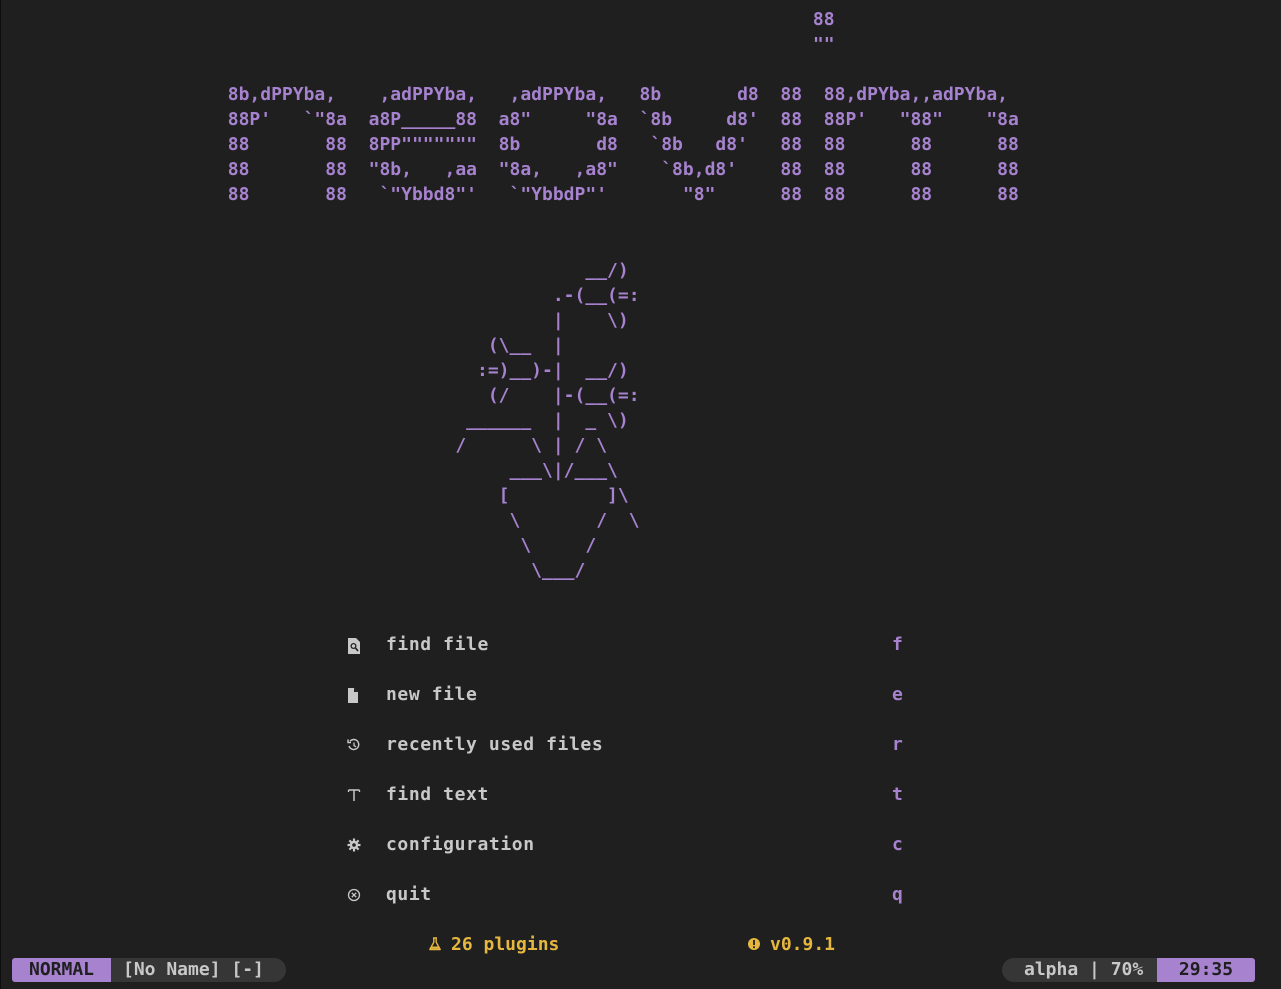 Image resolution: width=1281 pixels, height=989 pixels. What do you see at coordinates (355, 696) in the screenshot?
I see `file-icon` at bounding box center [355, 696].